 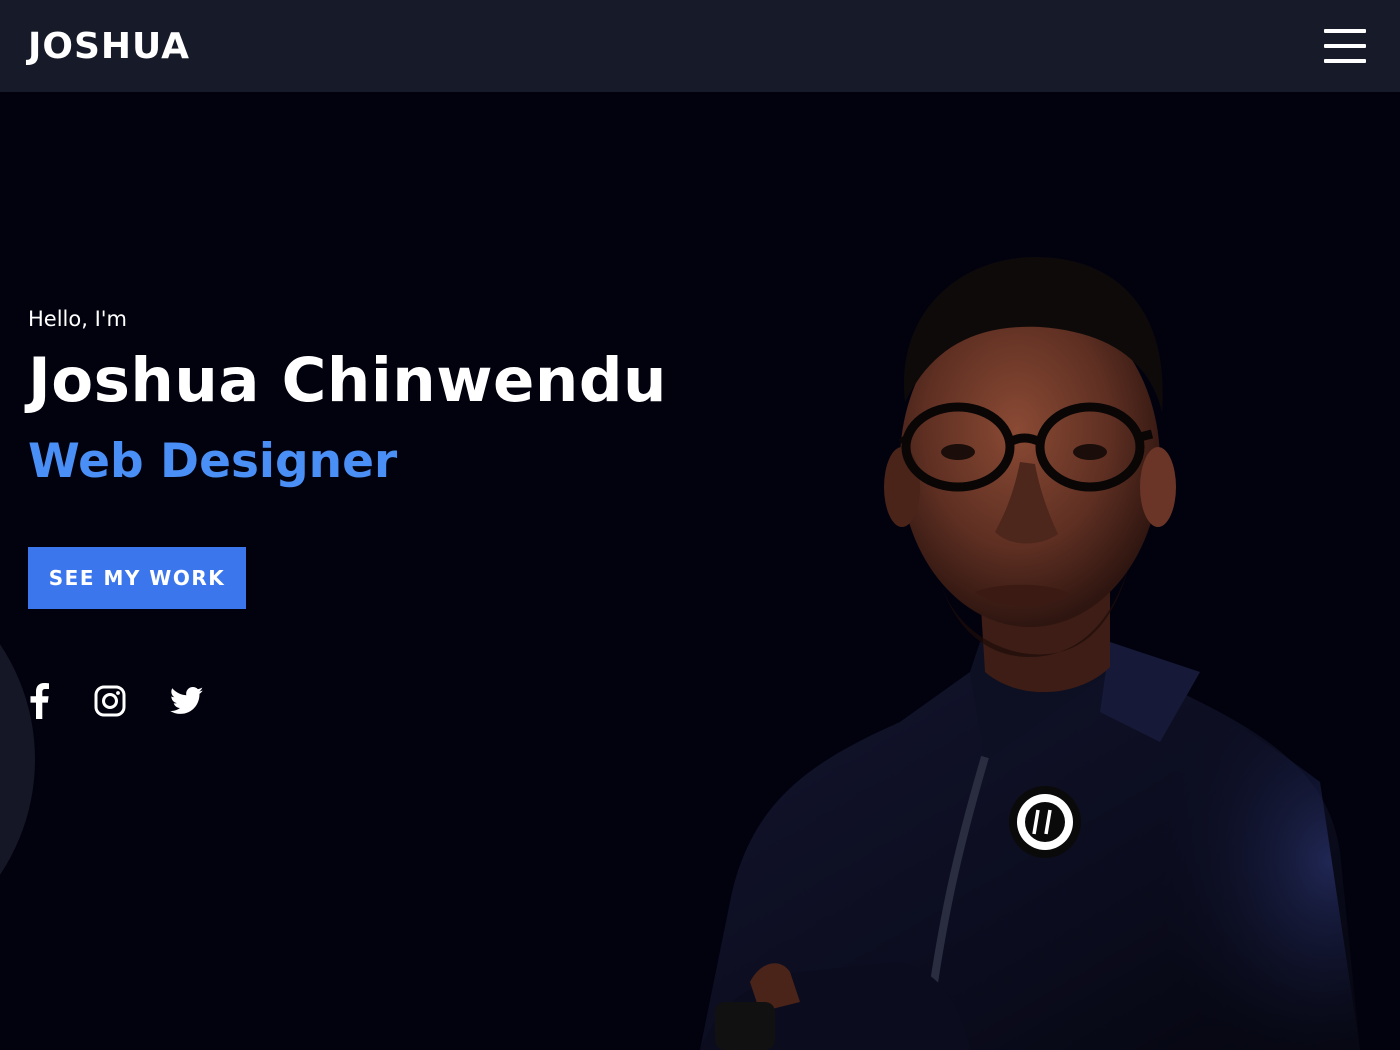 I want to click on menu-bar-bottom, so click(x=1345, y=61).